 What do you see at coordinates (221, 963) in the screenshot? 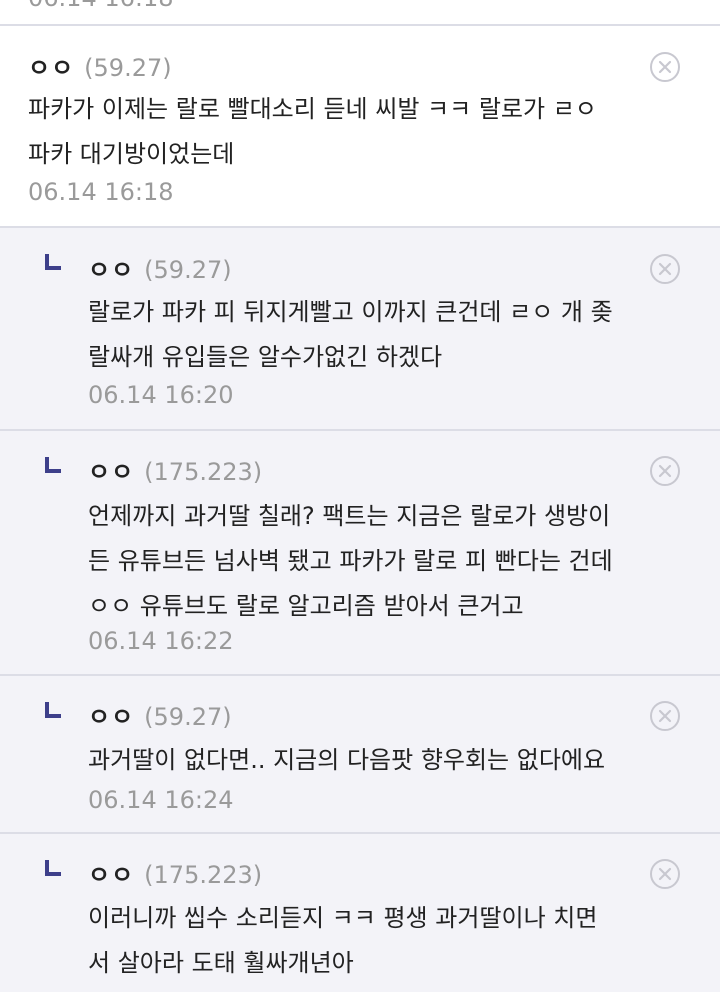
I see `comment-text-line: 서 살아라 도태 훨싸개년아` at bounding box center [221, 963].